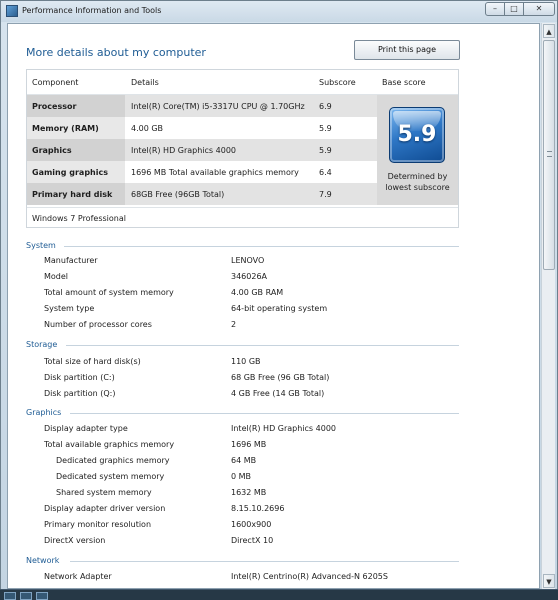 Image resolution: width=558 pixels, height=600 pixels. What do you see at coordinates (284, 428) in the screenshot?
I see `detail-value: Intel(R) HD Graphics 4000` at bounding box center [284, 428].